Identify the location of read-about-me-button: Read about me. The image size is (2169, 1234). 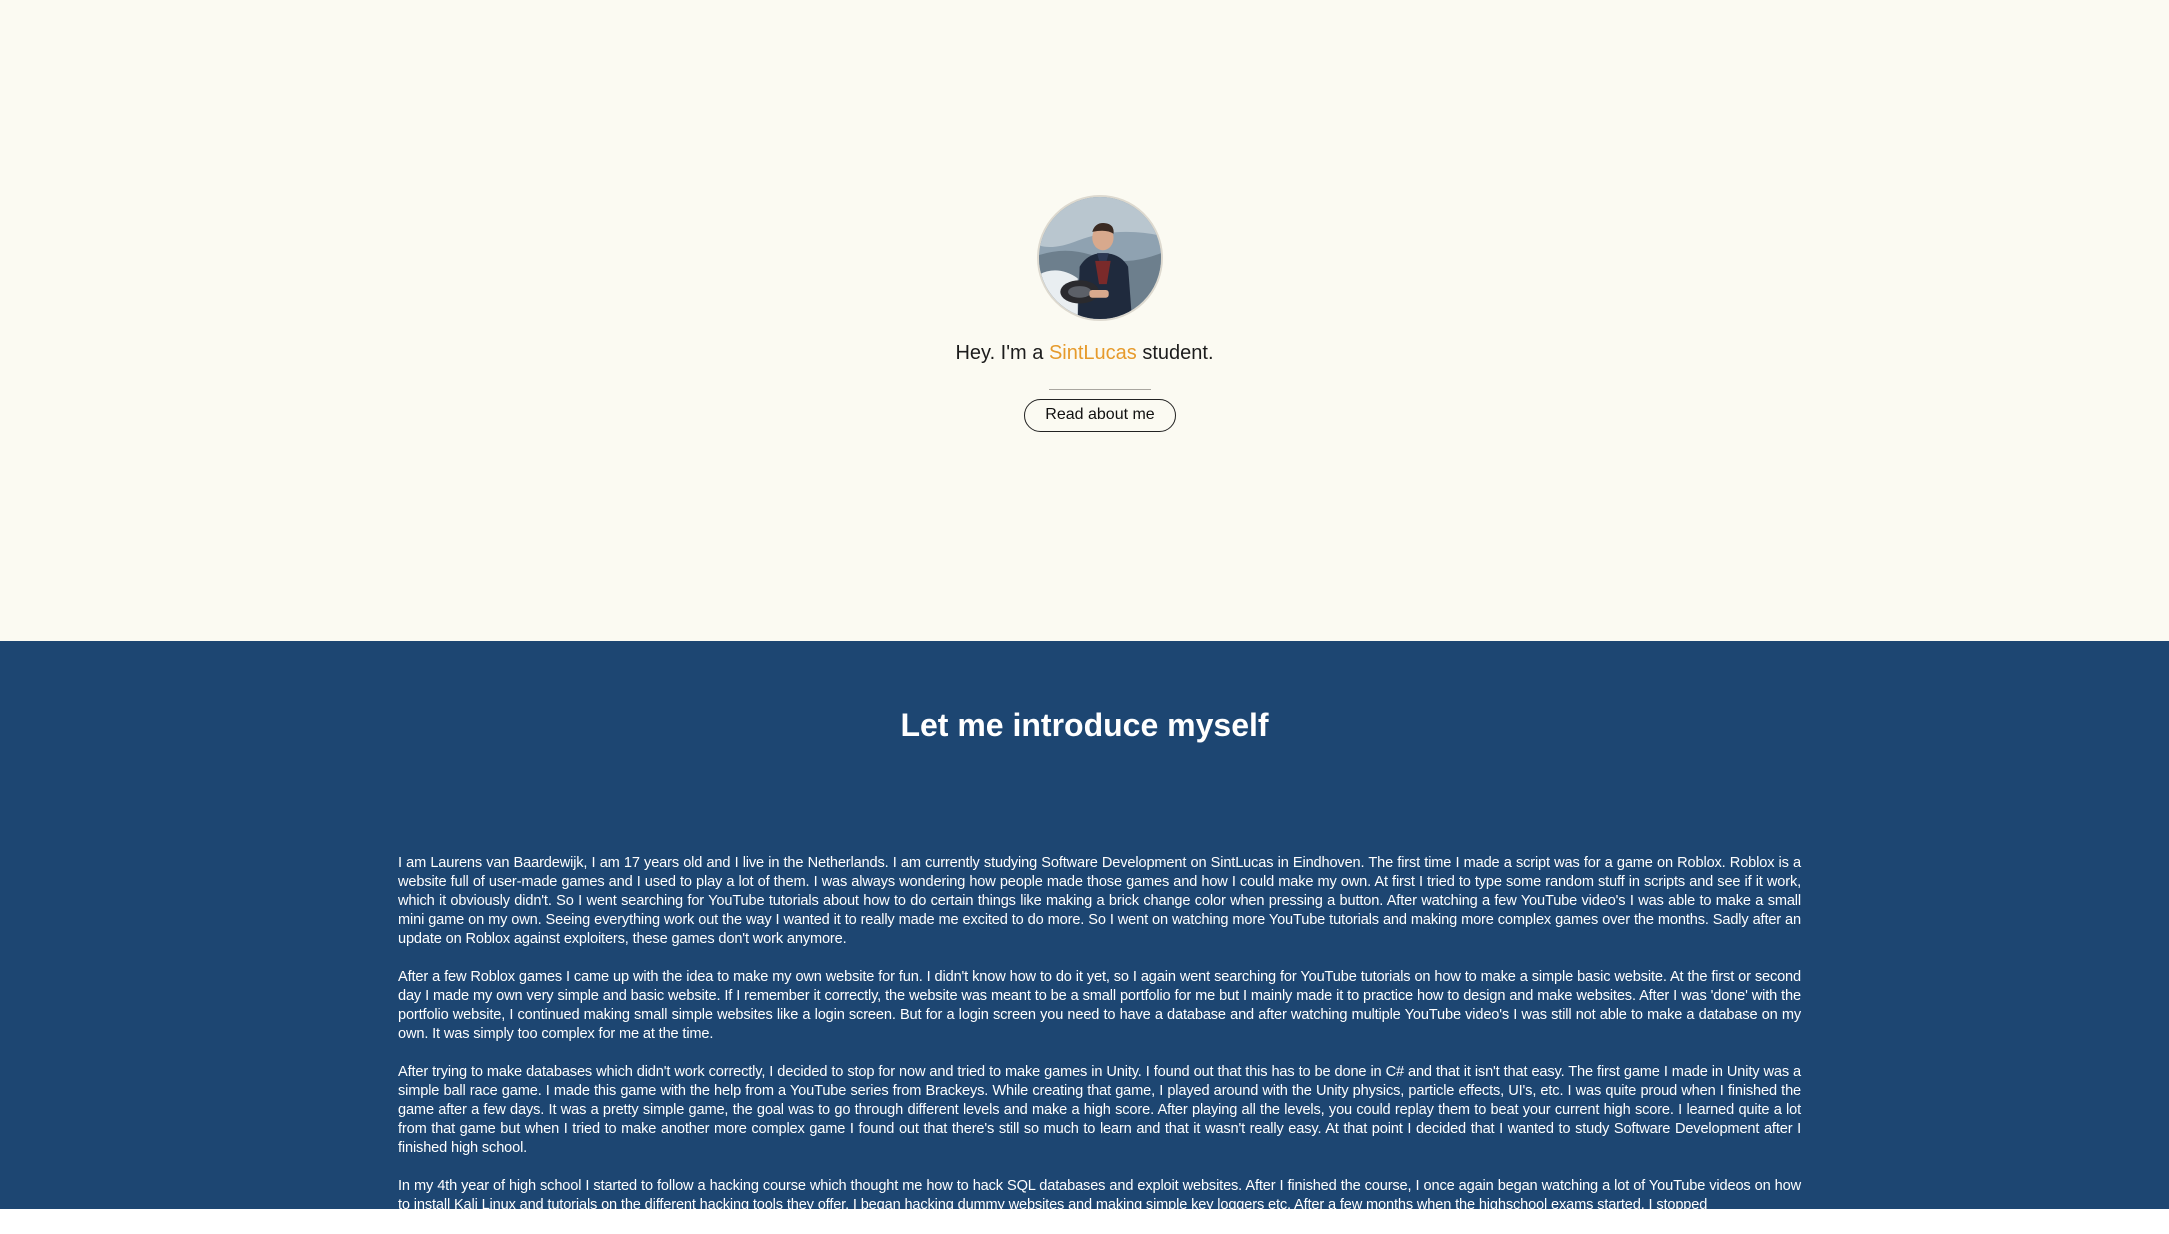
(1100, 415).